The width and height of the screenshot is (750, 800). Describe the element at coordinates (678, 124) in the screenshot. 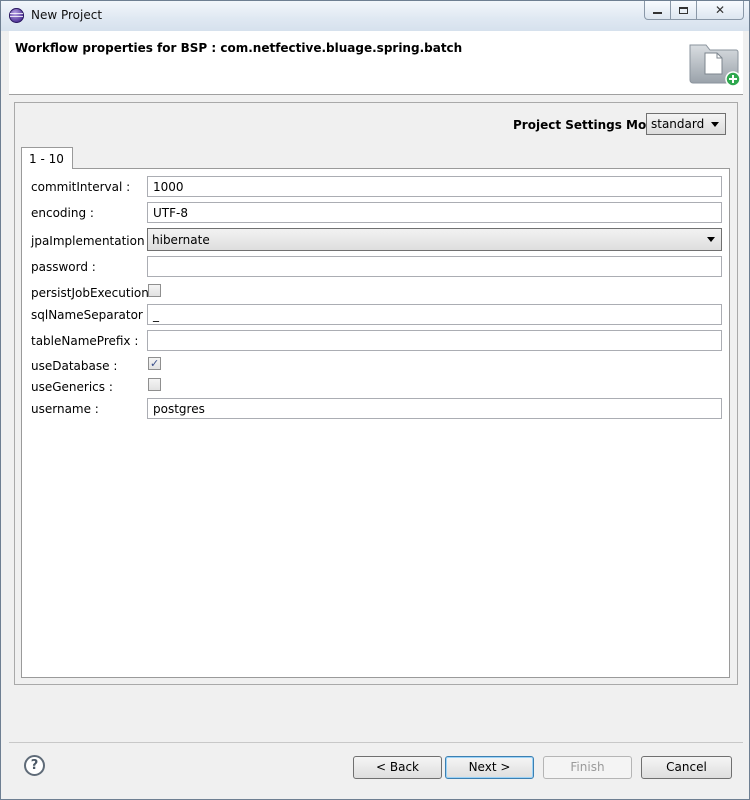

I see `project-settings-mode-value: standard` at that location.